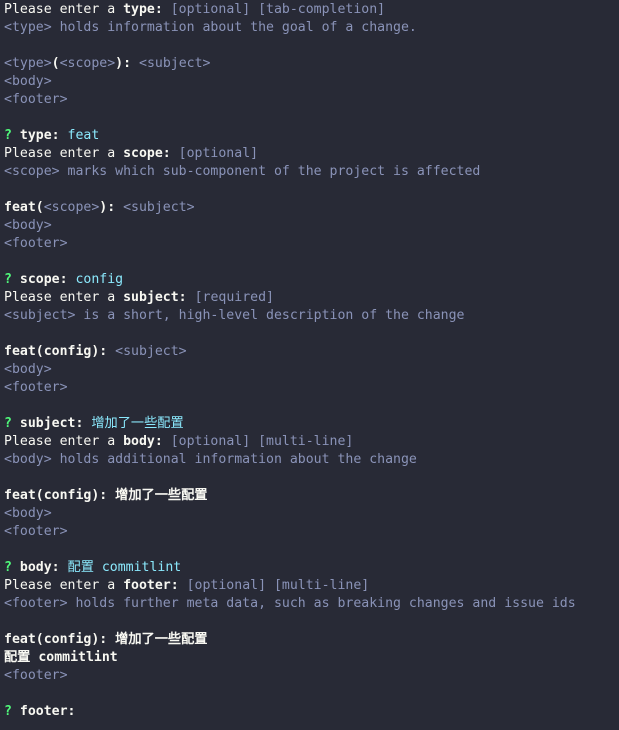 The height and width of the screenshot is (730, 619). What do you see at coordinates (274, 9) in the screenshot?
I see `terminal-text: [optional] [tab-completion]` at bounding box center [274, 9].